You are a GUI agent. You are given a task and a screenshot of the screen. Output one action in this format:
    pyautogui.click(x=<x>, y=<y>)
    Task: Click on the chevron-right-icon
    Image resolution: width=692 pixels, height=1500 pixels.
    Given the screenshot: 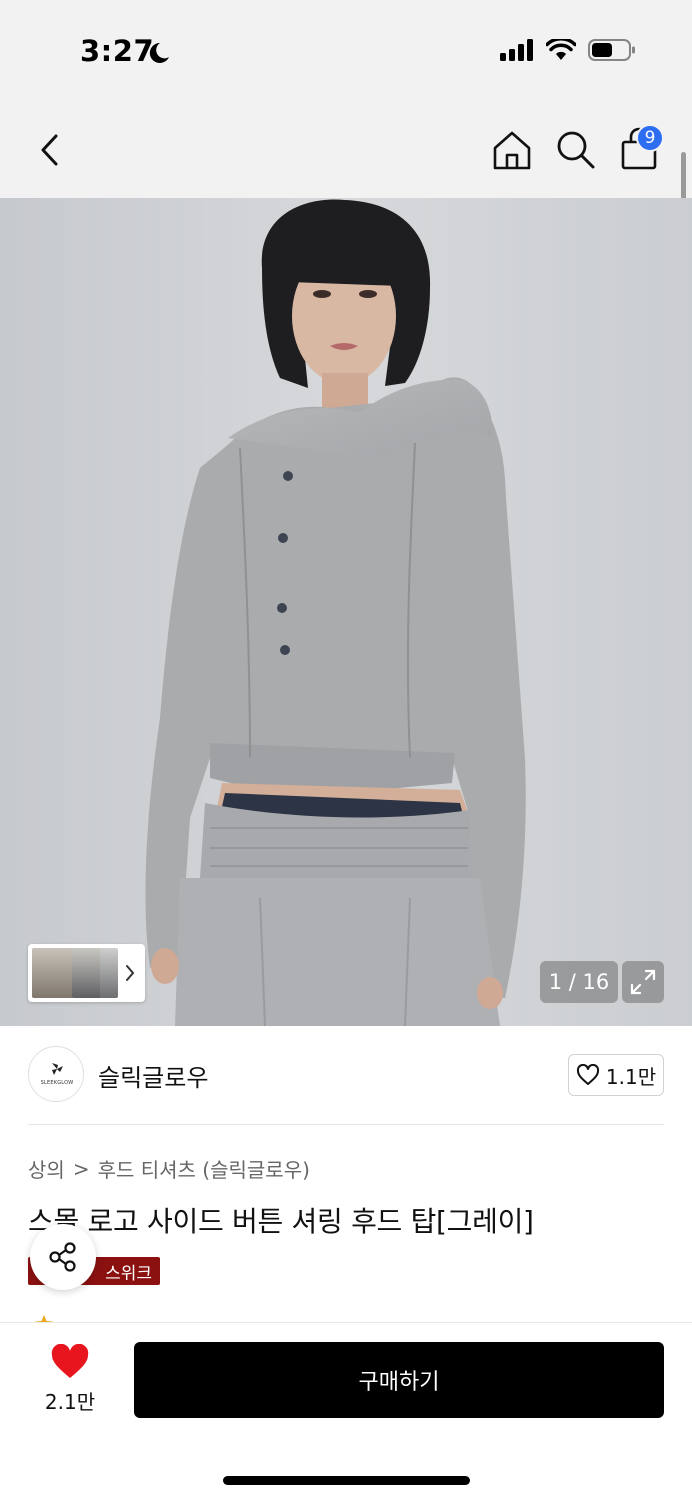 What is the action you would take?
    pyautogui.click(x=130, y=973)
    